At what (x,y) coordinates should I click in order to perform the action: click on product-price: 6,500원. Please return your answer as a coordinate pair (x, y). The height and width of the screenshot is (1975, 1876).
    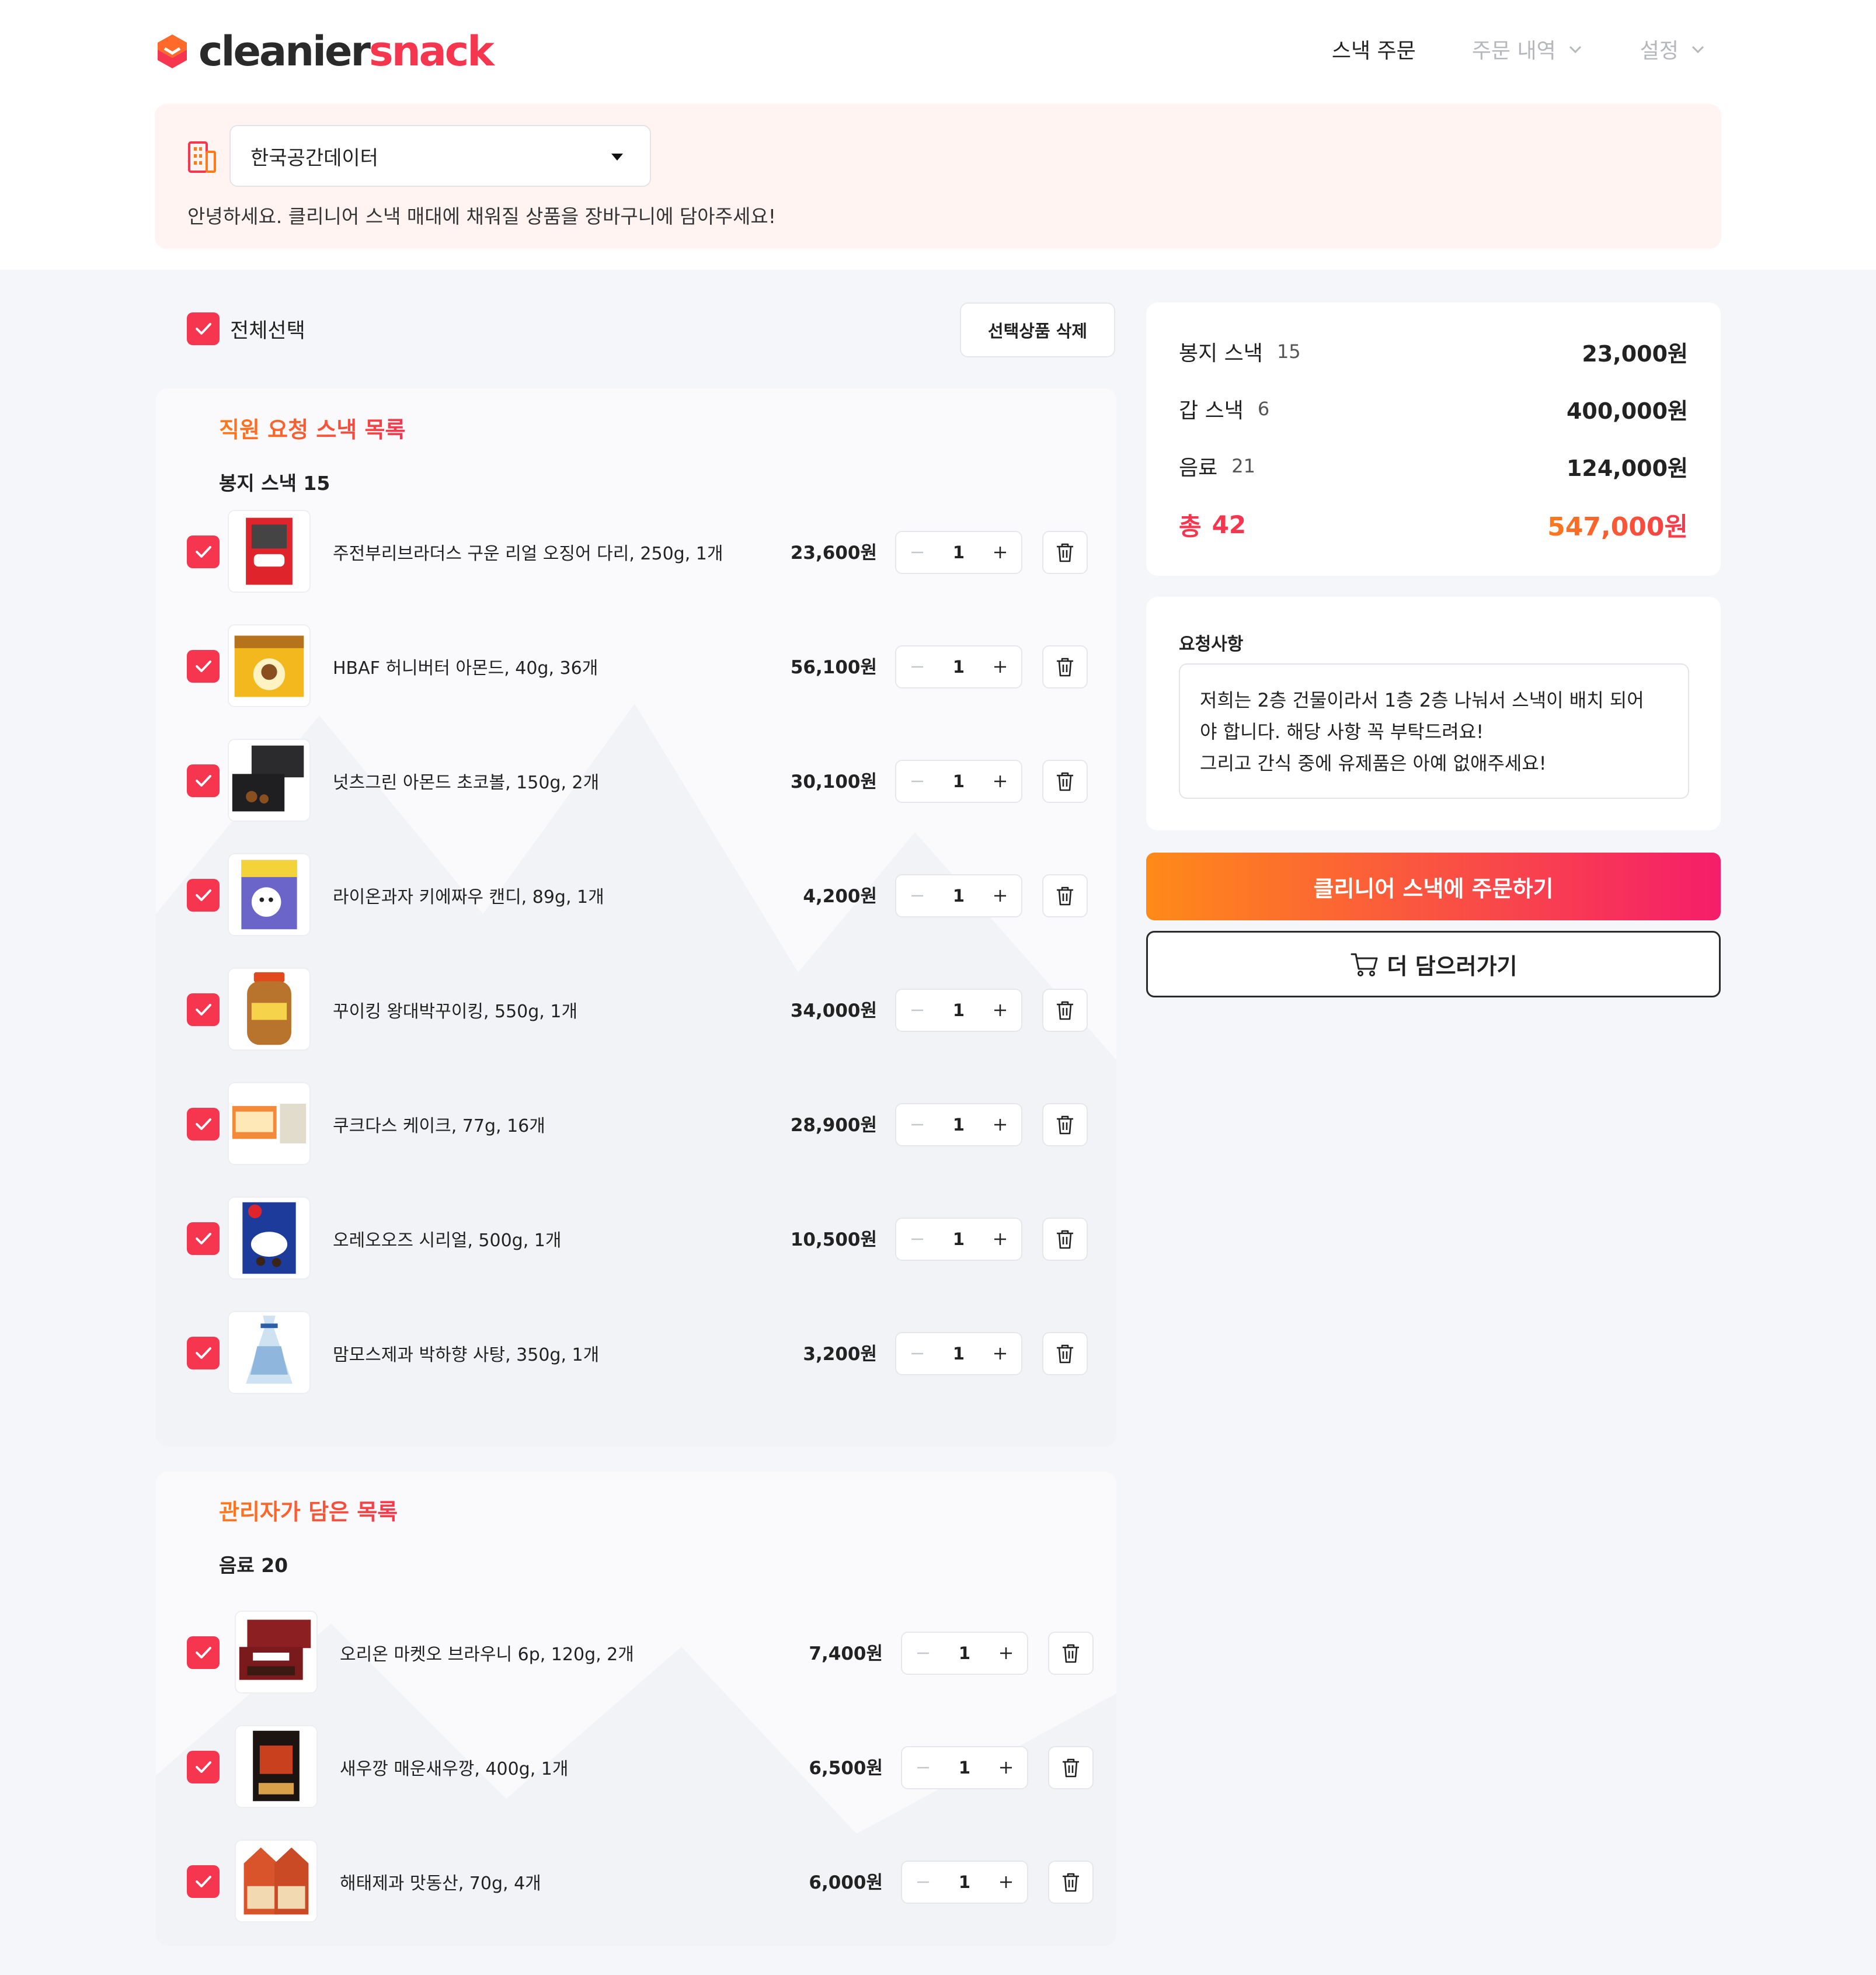
    Looking at the image, I should click on (846, 1768).